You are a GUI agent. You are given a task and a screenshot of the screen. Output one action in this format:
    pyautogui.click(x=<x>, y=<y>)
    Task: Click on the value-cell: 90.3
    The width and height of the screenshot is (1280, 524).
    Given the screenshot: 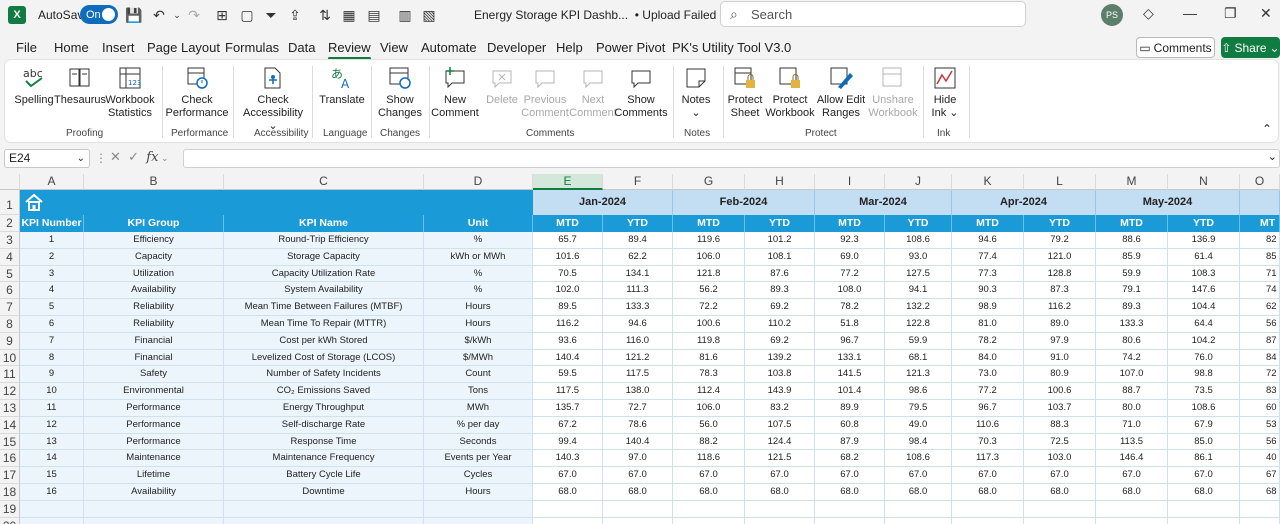 What is the action you would take?
    pyautogui.click(x=988, y=291)
    